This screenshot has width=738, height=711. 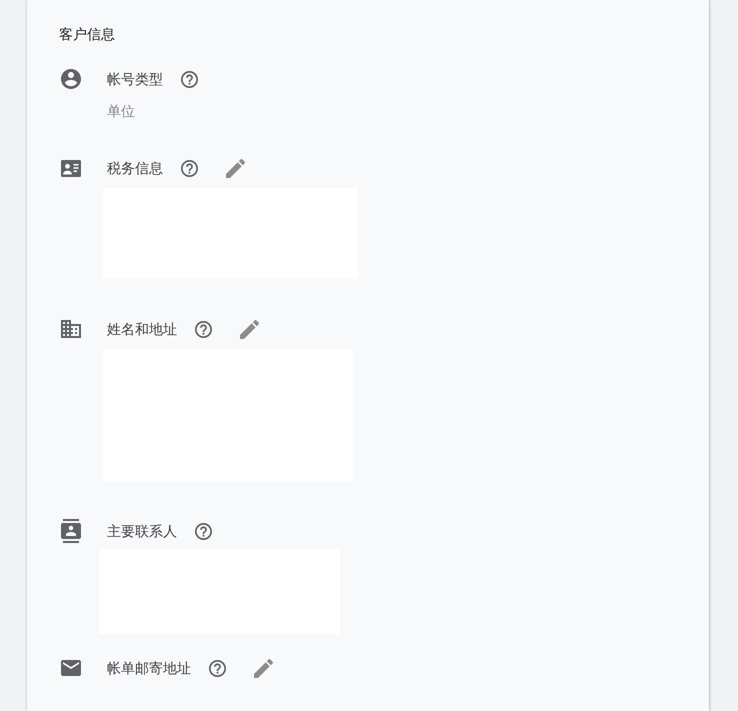 I want to click on contact-card-icon, so click(x=71, y=531).